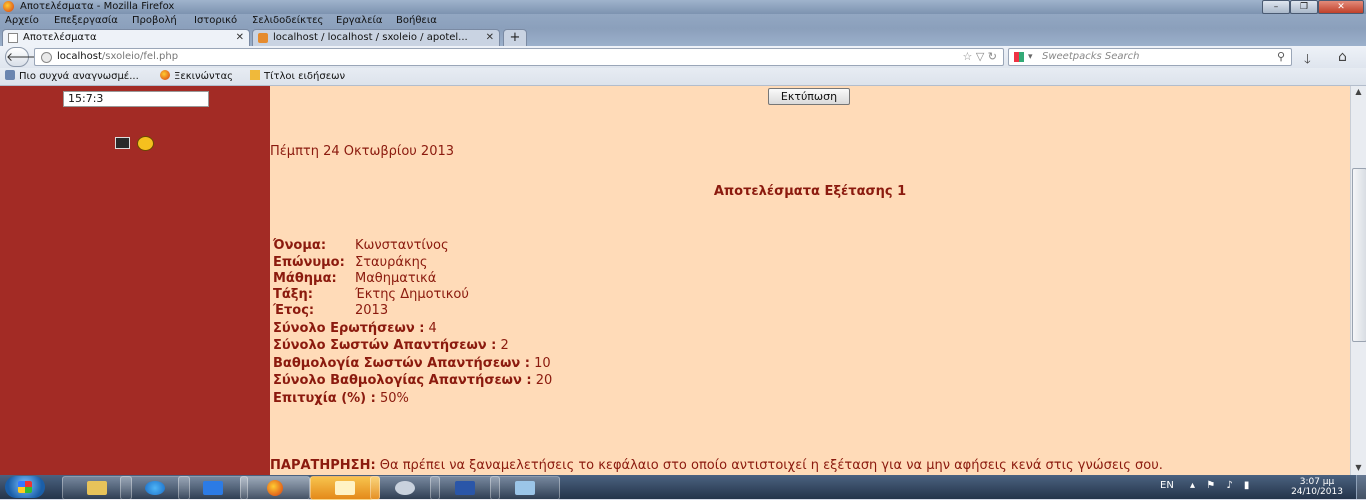 The width and height of the screenshot is (1366, 500). What do you see at coordinates (297, 76) in the screenshot?
I see `bookmark-news-headlines: Τίτλοι ειδήσεων` at bounding box center [297, 76].